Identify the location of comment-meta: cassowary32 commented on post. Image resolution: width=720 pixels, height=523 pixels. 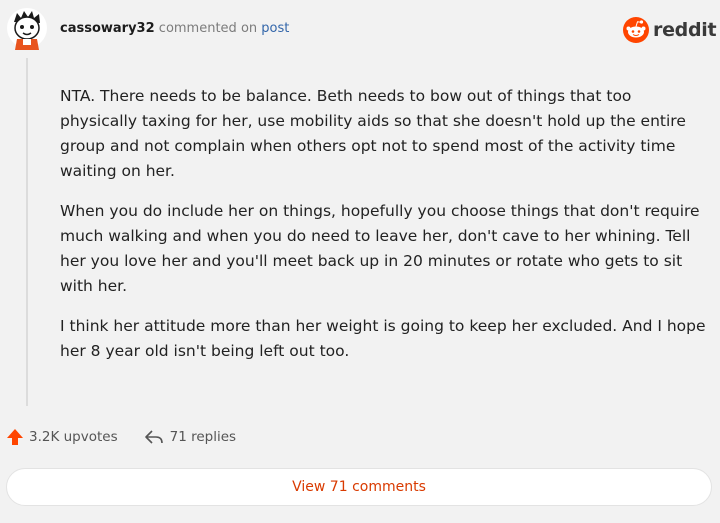
(174, 28).